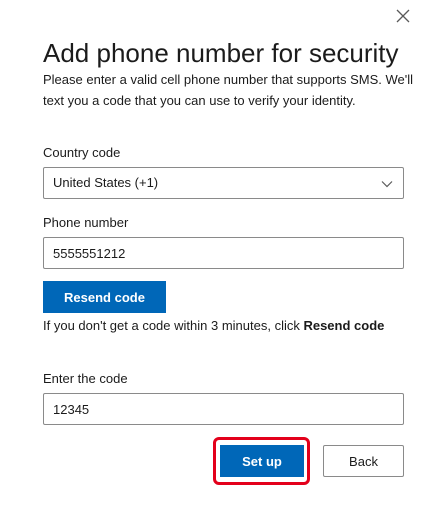 This screenshot has height=512, width=442. I want to click on country-code-select: United States (+1), so click(223, 183).